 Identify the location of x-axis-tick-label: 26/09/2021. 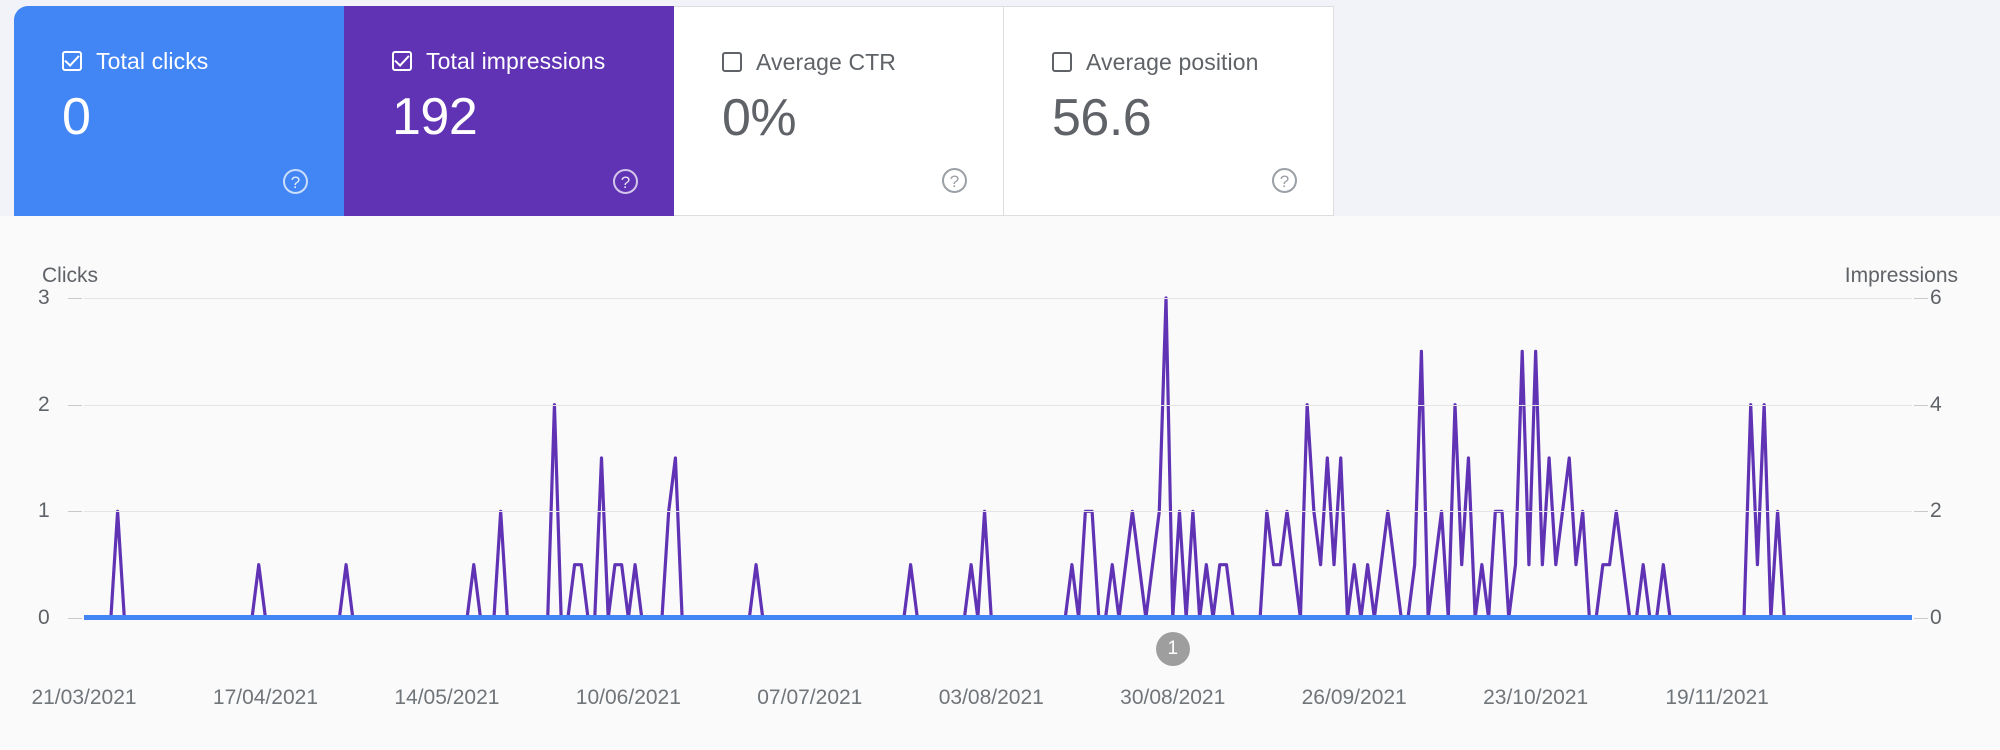
(1354, 697).